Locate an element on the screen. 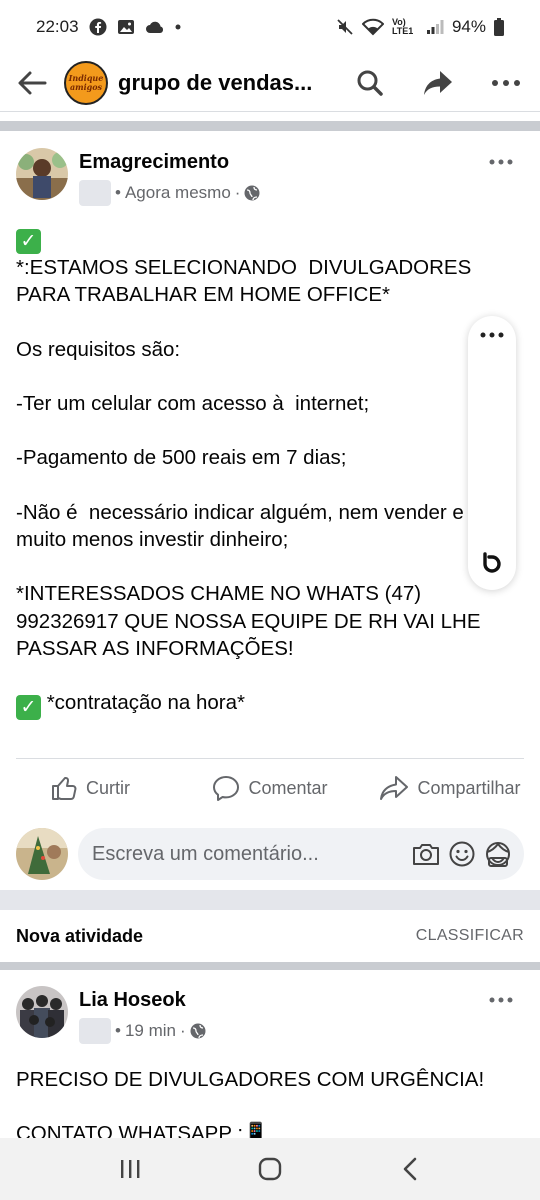  comment-label: Comentar is located at coordinates (288, 787).